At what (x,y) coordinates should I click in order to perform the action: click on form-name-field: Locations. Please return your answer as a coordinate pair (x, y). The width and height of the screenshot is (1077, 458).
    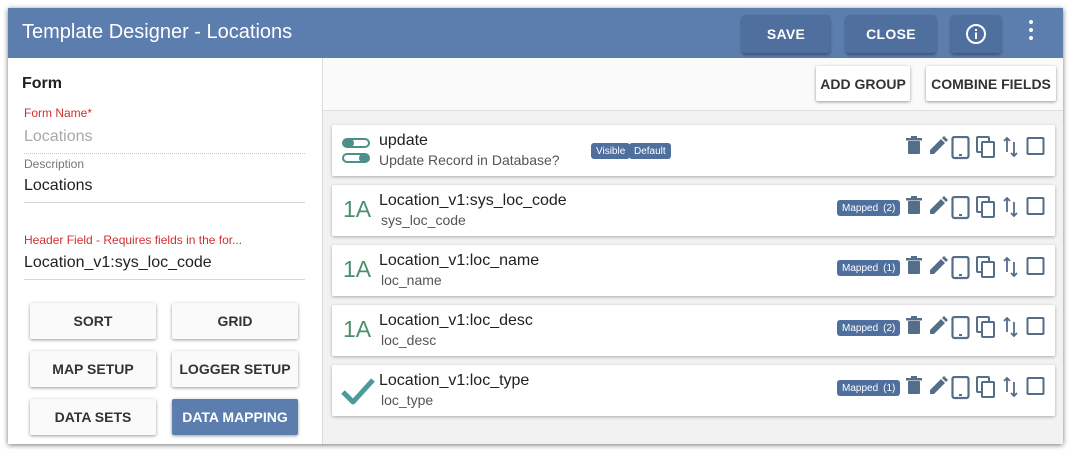
    Looking at the image, I should click on (164, 141).